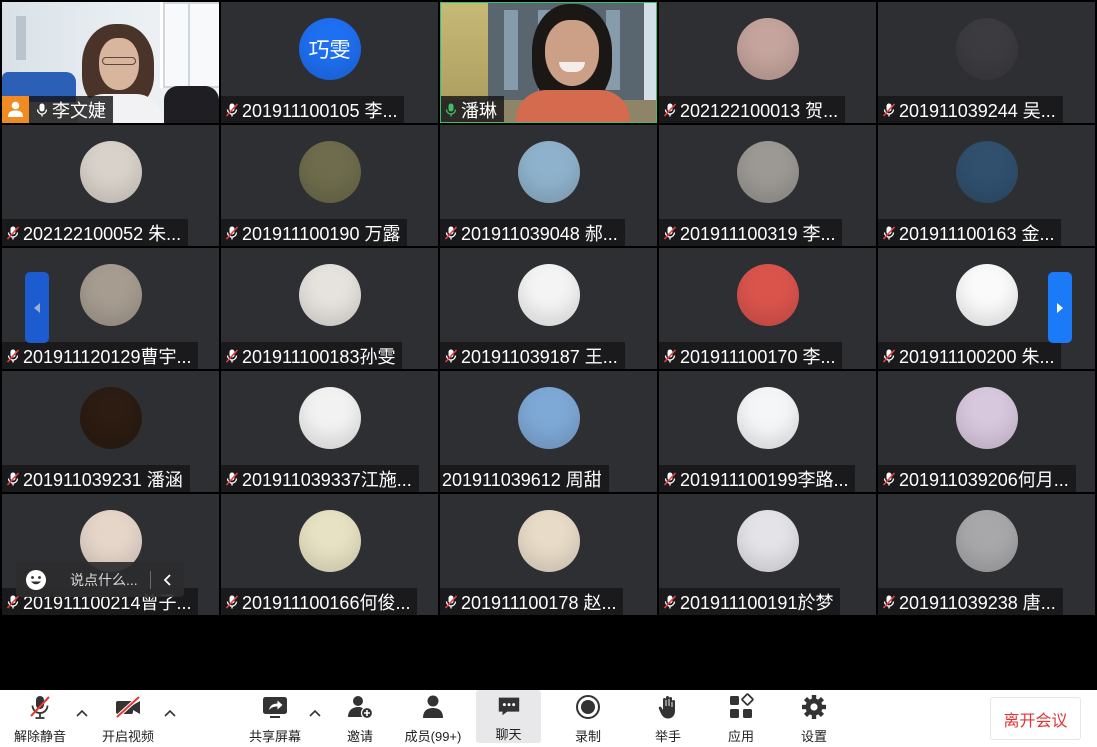 Image resolution: width=1097 pixels, height=747 pixels. Describe the element at coordinates (767, 554) in the screenshot. I see `participant-tile: 201911100191於梦` at that location.